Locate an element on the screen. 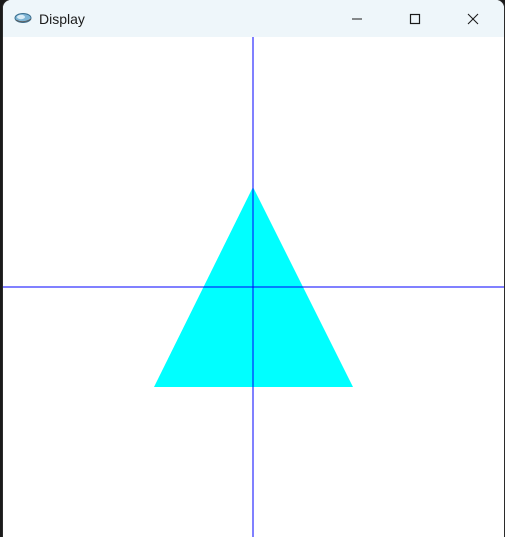 Image resolution: width=505 pixels, height=537 pixels. close-icon is located at coordinates (473, 18).